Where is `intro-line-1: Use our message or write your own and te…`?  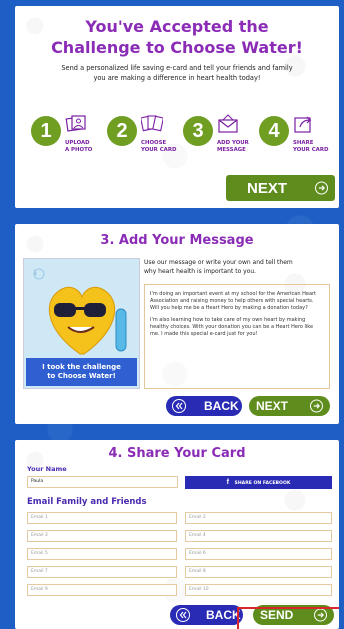
intro-line-1: Use our message or write your own and te… is located at coordinates (218, 262).